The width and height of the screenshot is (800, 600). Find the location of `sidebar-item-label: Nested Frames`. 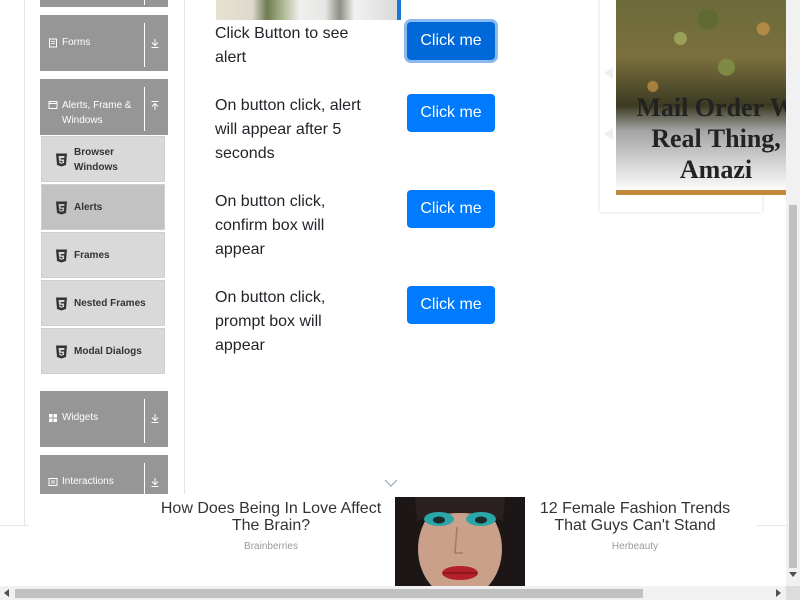

sidebar-item-label: Nested Frames is located at coordinates (110, 303).